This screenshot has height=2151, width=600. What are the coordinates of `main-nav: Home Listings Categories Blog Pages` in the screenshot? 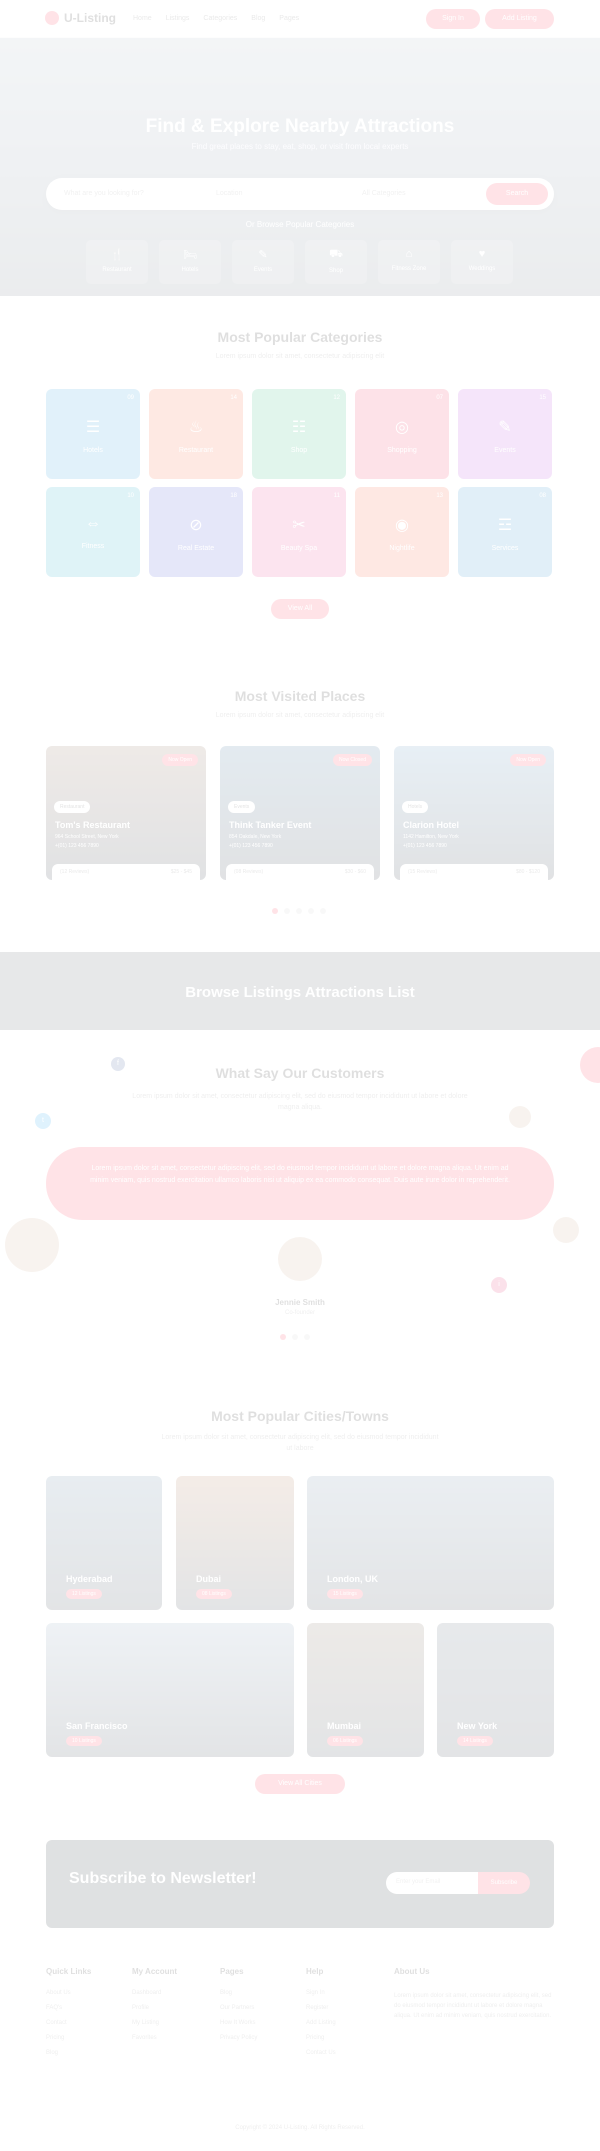 It's located at (216, 18).